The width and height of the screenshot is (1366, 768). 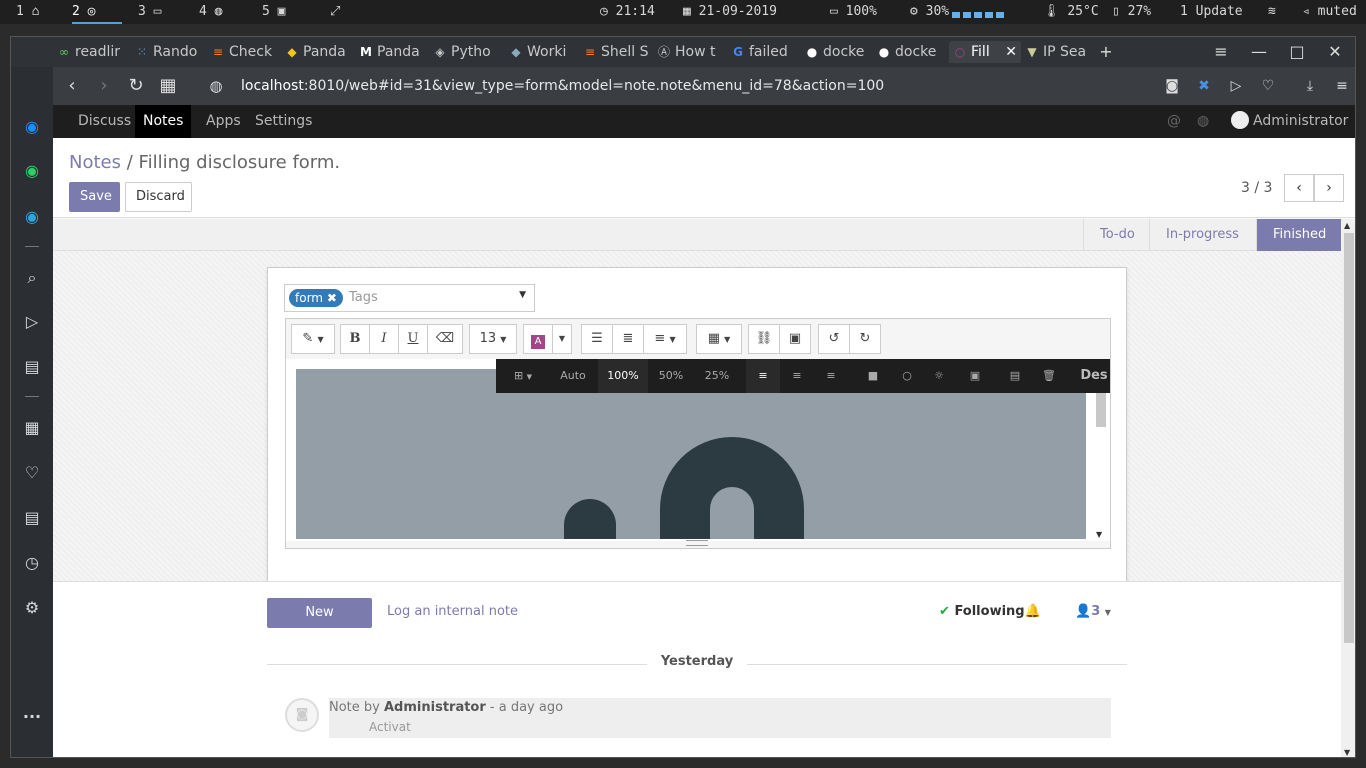 What do you see at coordinates (355, 339) in the screenshot?
I see `bold-icon: B` at bounding box center [355, 339].